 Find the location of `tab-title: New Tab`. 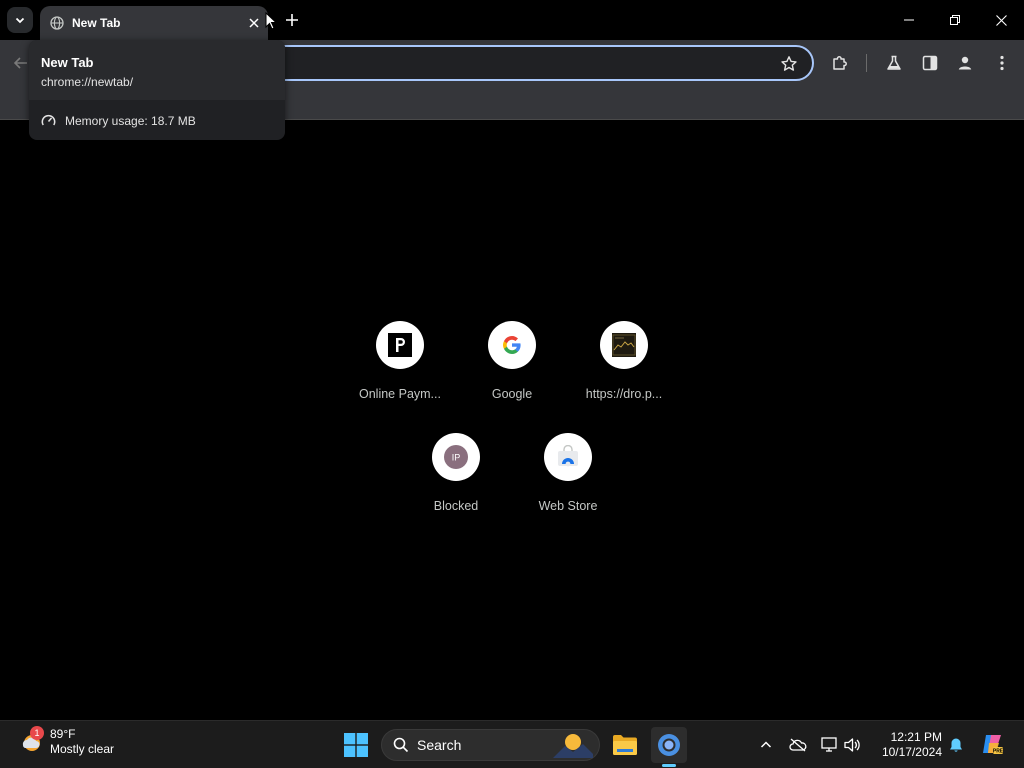

tab-title: New Tab is located at coordinates (96, 23).